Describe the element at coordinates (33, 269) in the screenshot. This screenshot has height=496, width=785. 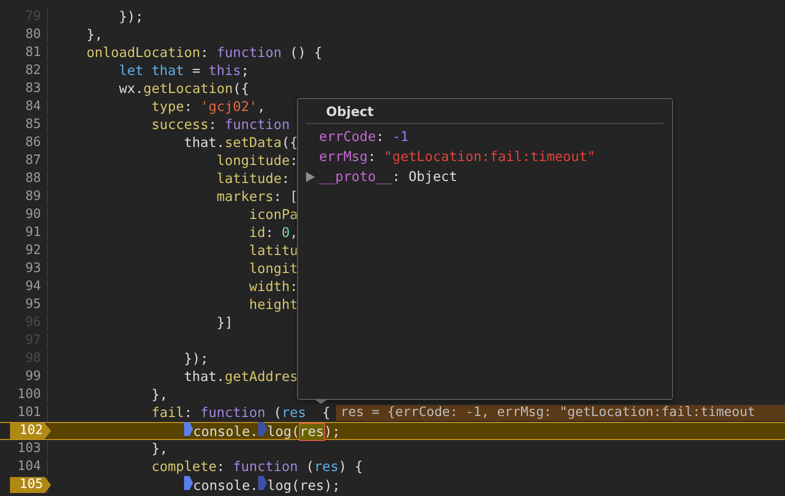
I see `line-number: 93` at that location.